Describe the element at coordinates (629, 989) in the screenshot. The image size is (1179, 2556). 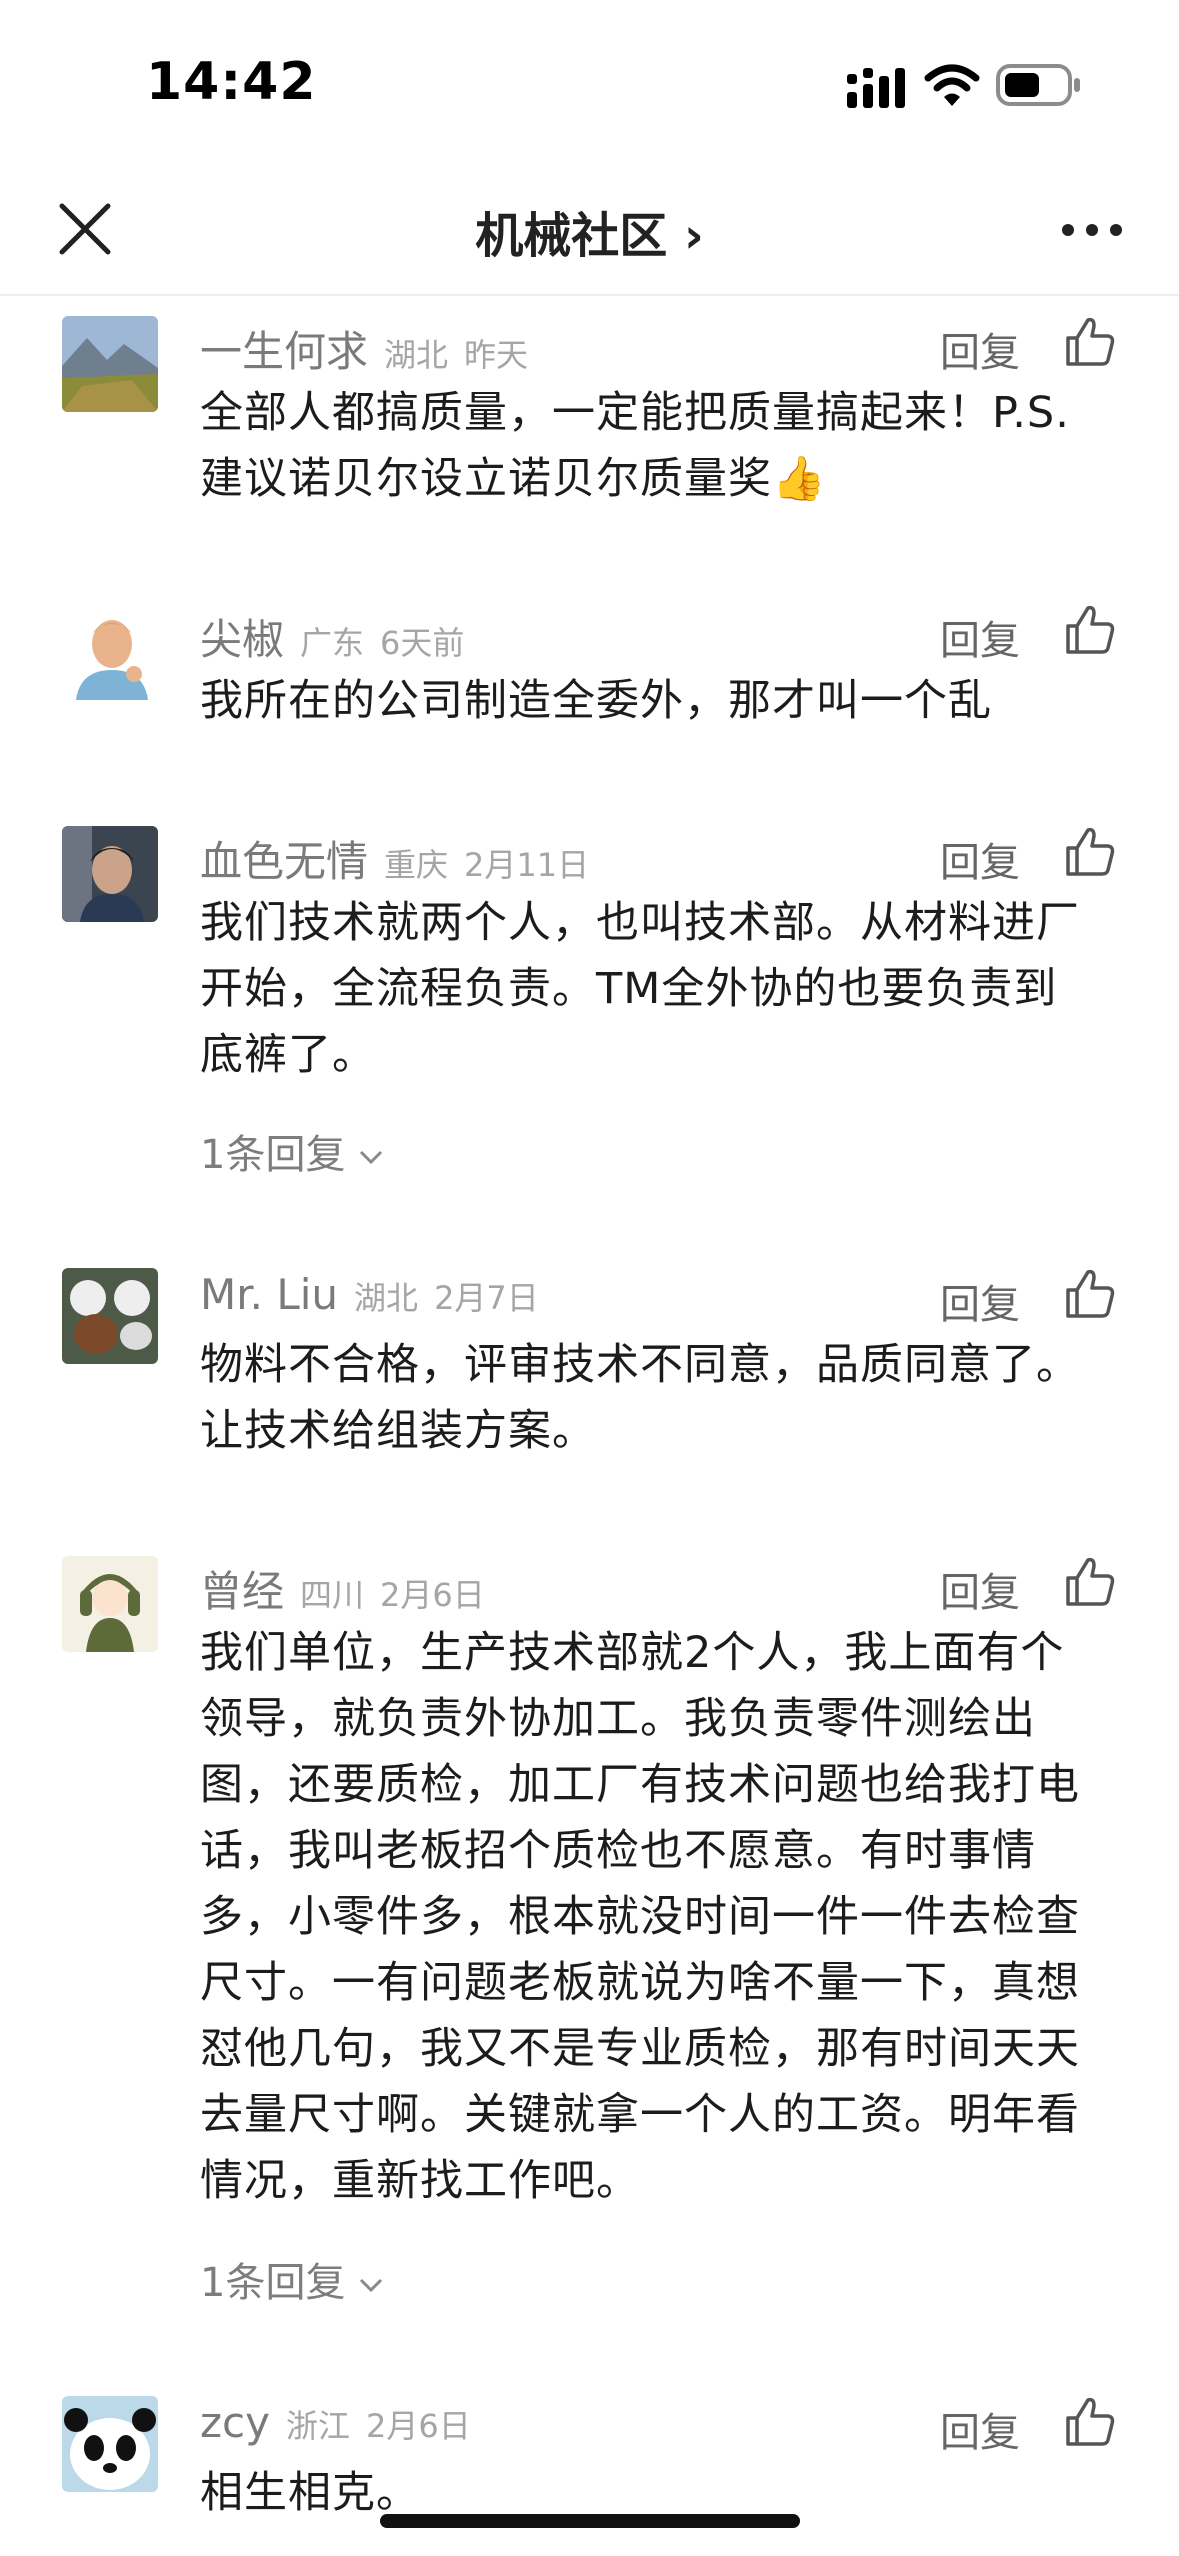
I see `comment-line: 开始，全流程负责。TM全外协的也要负责到` at that location.